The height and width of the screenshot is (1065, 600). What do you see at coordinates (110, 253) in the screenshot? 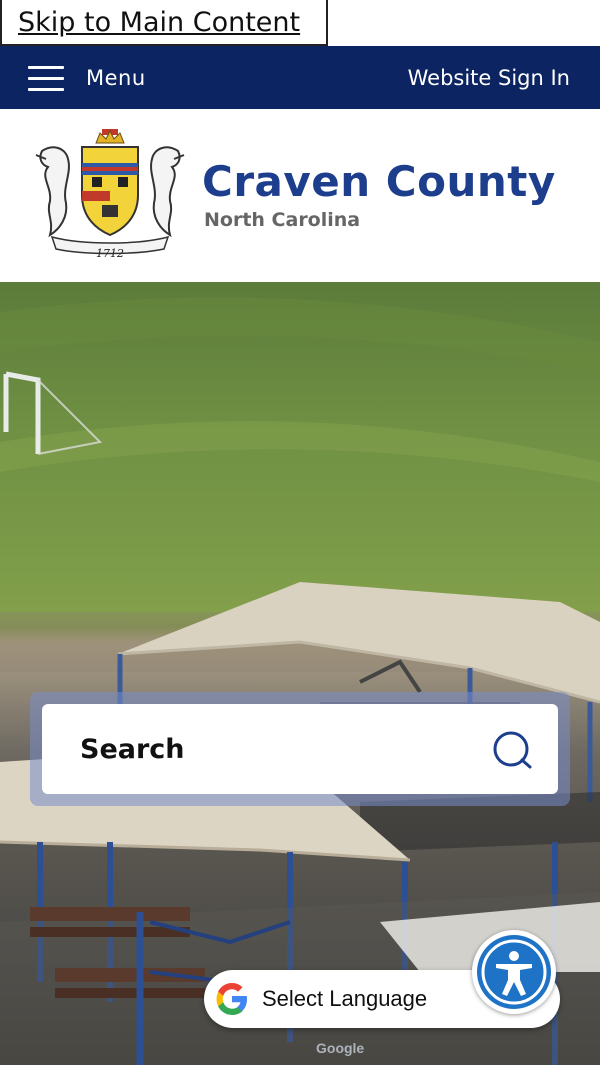
I see `seal-year: 1712` at bounding box center [110, 253].